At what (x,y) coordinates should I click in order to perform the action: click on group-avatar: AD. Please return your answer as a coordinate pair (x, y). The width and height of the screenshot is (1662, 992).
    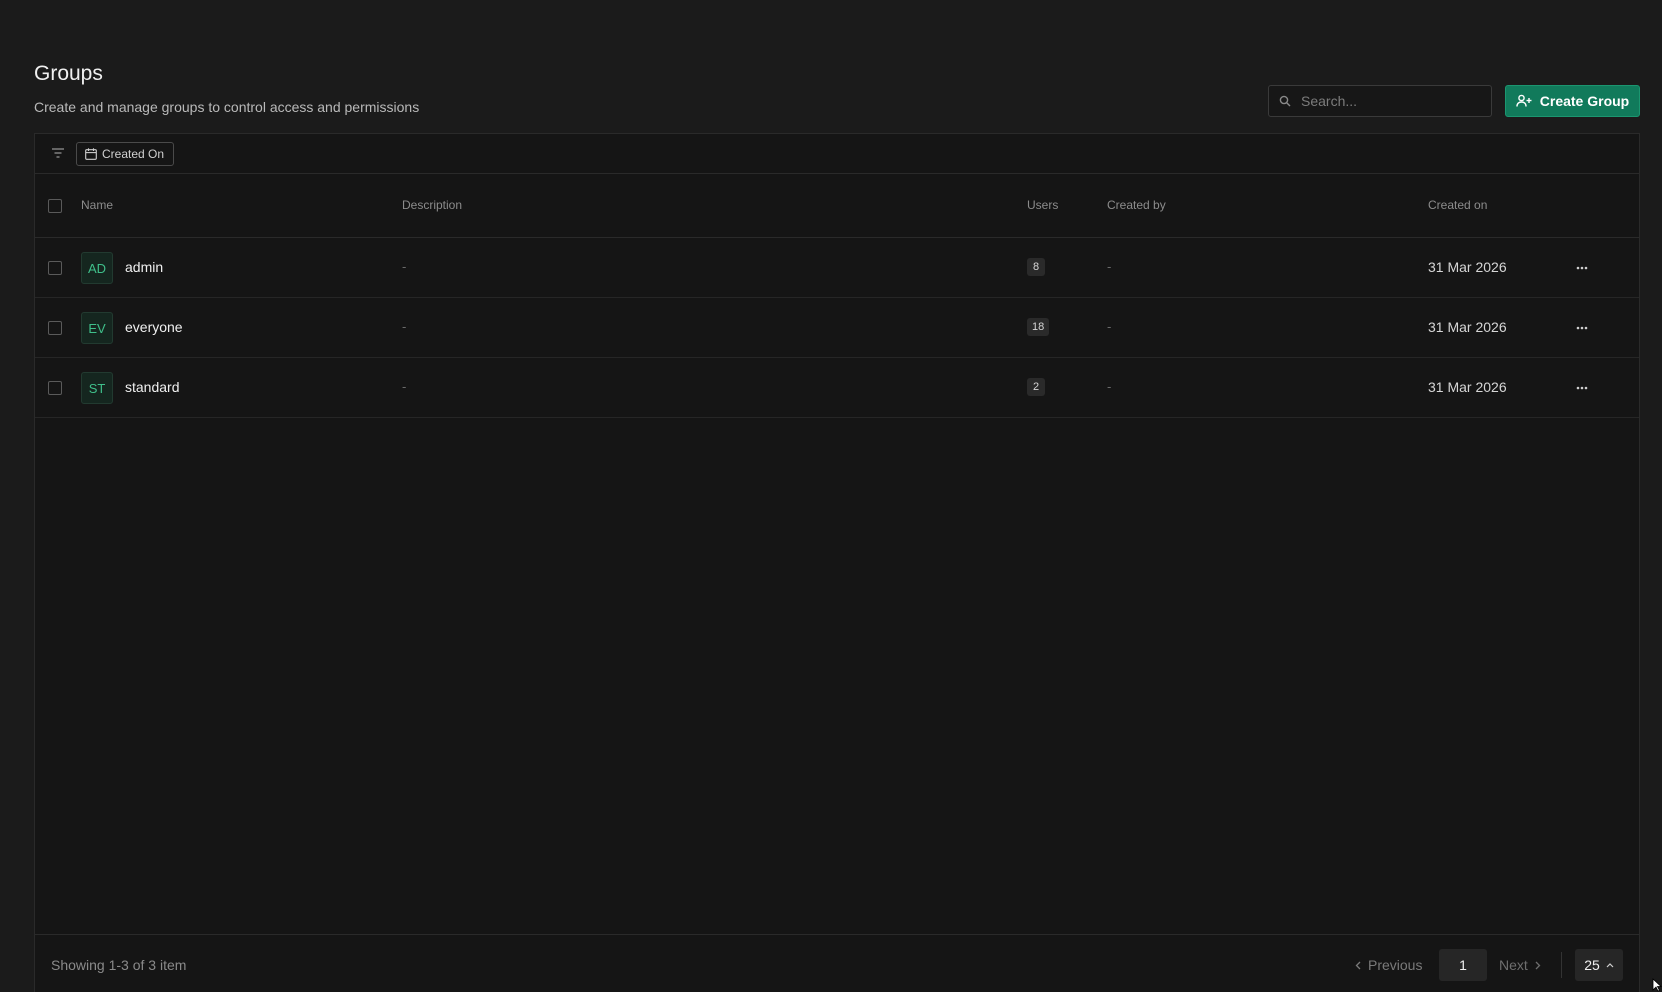
    Looking at the image, I should click on (97, 268).